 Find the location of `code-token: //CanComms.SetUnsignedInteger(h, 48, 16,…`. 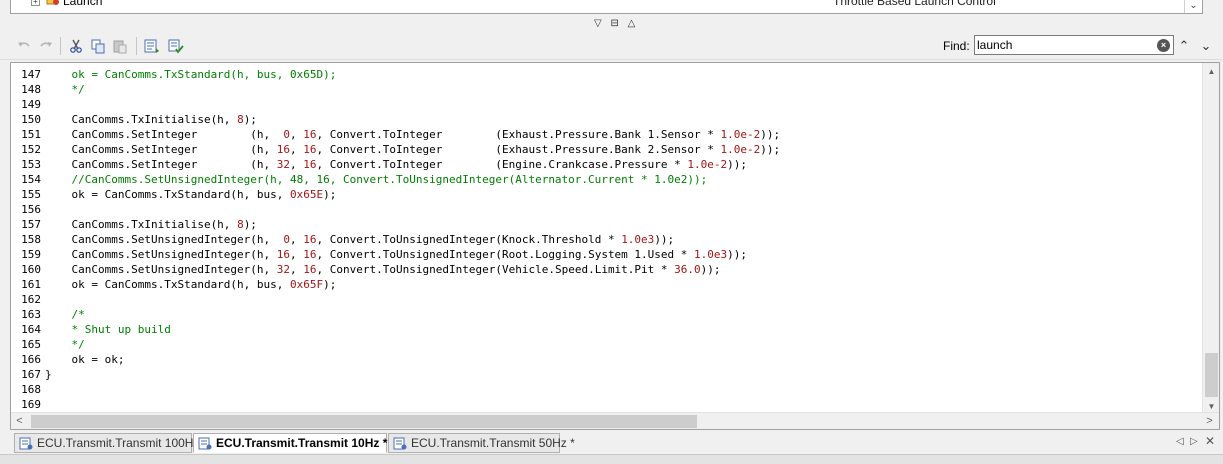

code-token: //CanComms.SetUnsignedInteger(h, 48, 16,… is located at coordinates (376, 179).